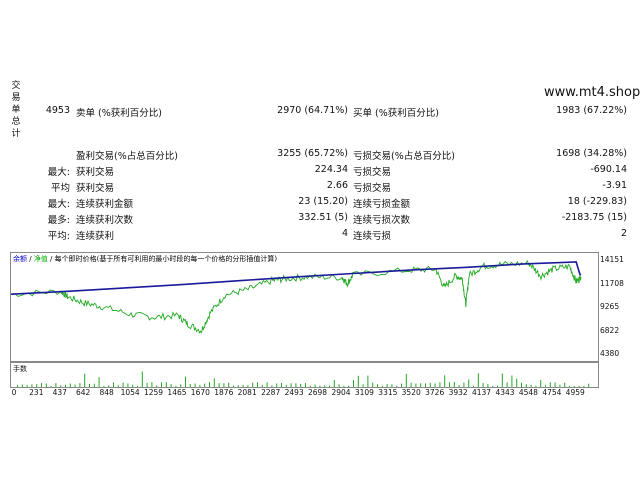 The width and height of the screenshot is (640, 480). I want to click on side-label-char: 易, so click(16, 98).